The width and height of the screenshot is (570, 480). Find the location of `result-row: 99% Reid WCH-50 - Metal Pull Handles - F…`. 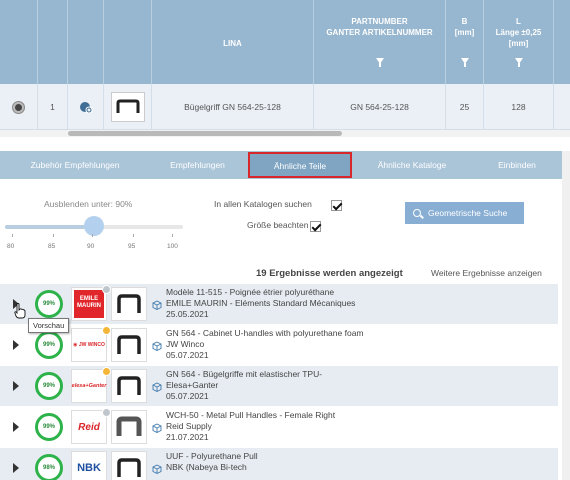

result-row: 99% Reid WCH-50 - Metal Pull Handles - F… is located at coordinates (279, 427).